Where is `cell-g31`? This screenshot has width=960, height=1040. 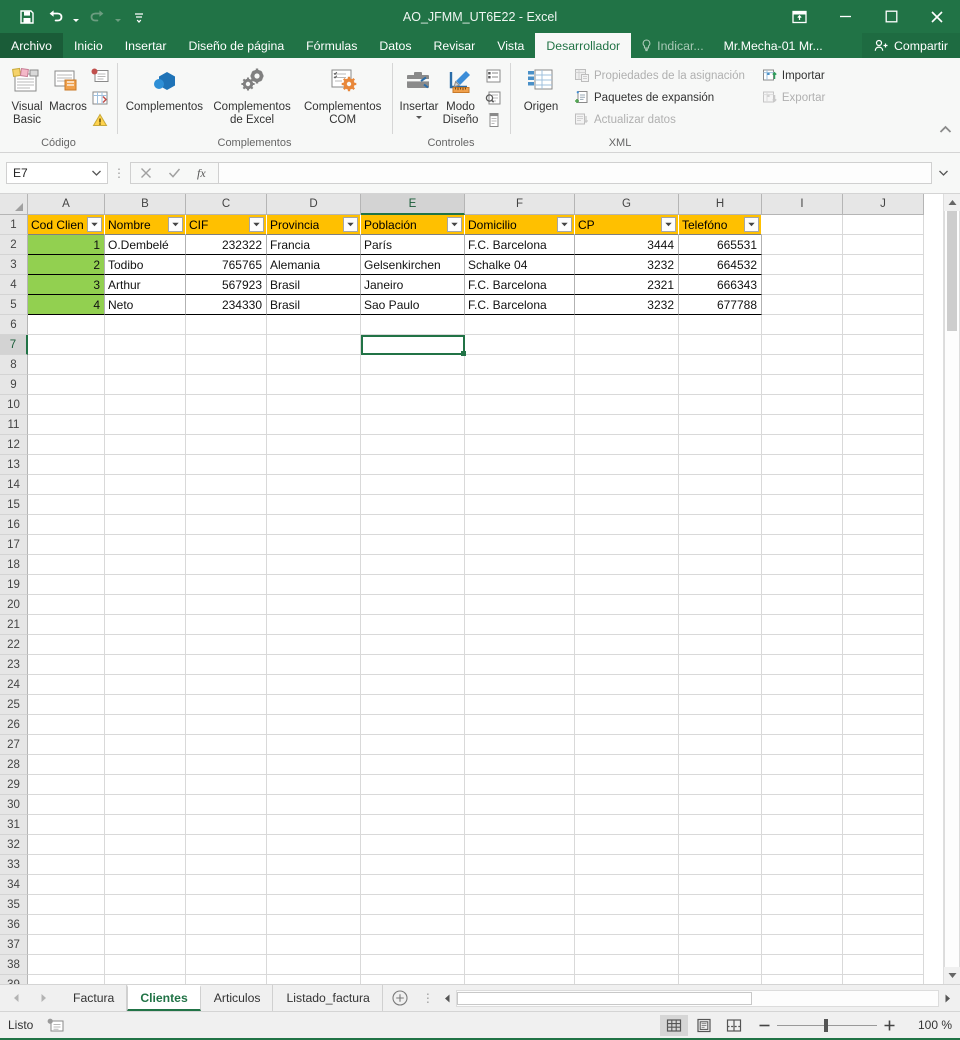 cell-g31 is located at coordinates (627, 825).